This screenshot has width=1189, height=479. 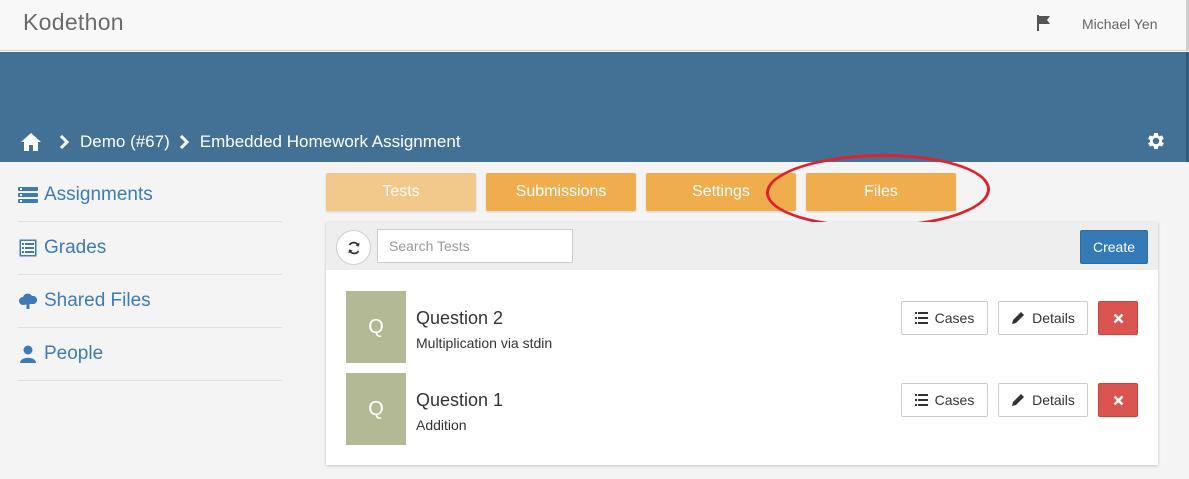 I want to click on sidebar-item-assignments: Assignments, so click(x=150, y=195).